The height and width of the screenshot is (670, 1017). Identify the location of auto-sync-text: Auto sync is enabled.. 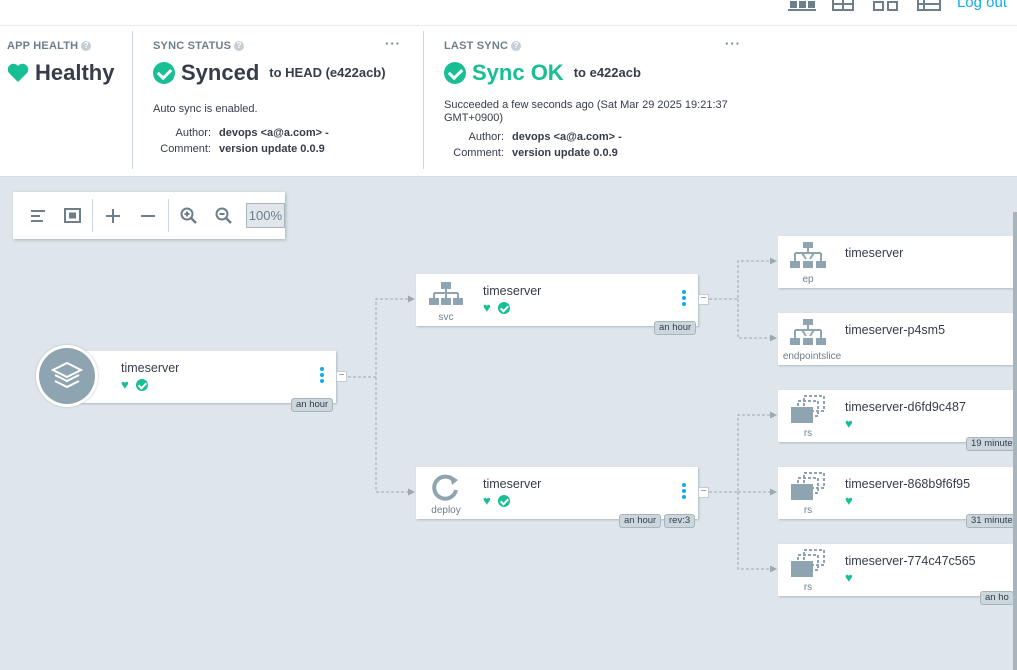
(205, 109).